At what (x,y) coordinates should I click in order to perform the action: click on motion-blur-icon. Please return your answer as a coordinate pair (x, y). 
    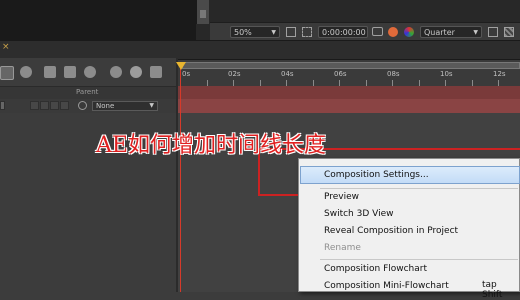
    Looking at the image, I should click on (90, 72).